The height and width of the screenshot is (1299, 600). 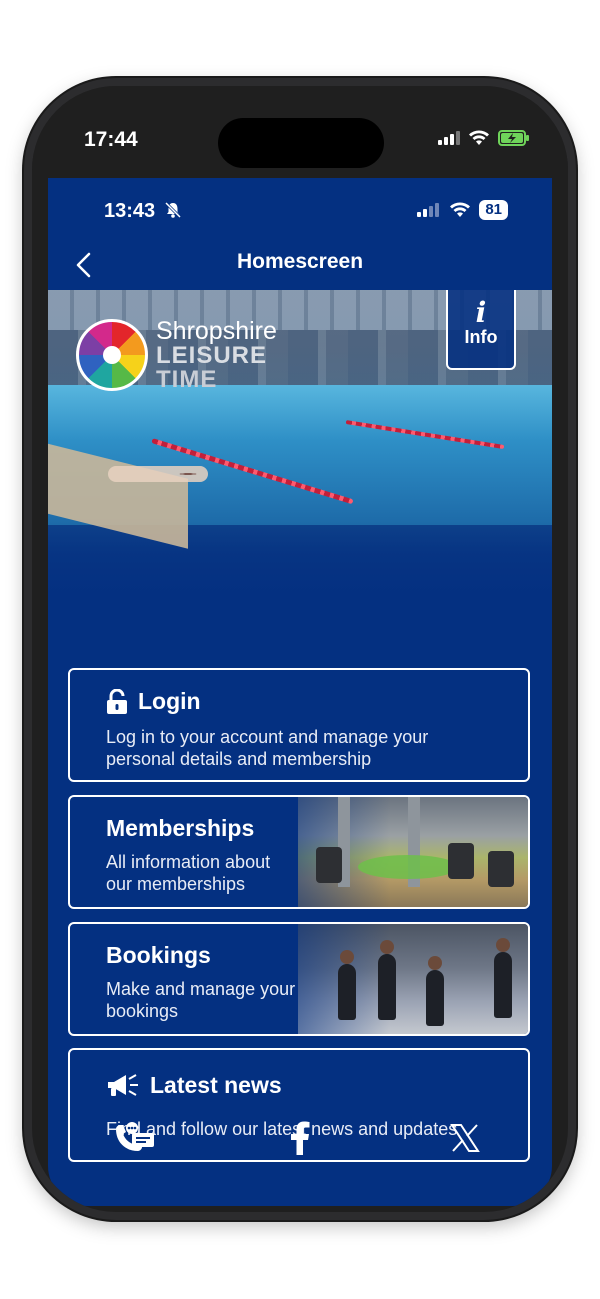 I want to click on device-time: 17:44, so click(x=111, y=139).